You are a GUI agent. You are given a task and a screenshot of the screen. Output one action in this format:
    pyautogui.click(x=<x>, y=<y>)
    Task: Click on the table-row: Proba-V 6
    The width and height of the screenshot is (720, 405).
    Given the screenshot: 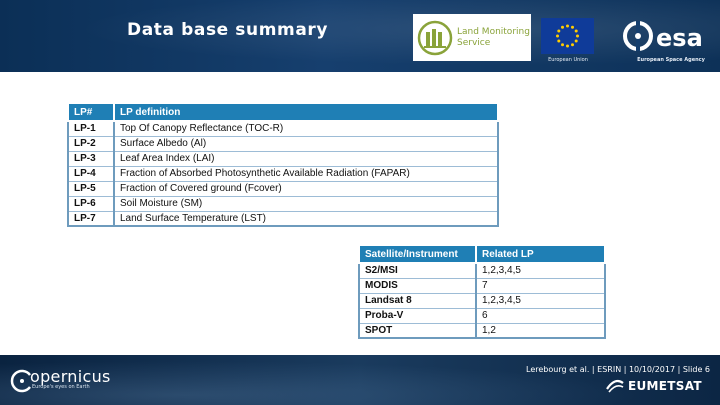 What is the action you would take?
    pyautogui.click(x=482, y=316)
    